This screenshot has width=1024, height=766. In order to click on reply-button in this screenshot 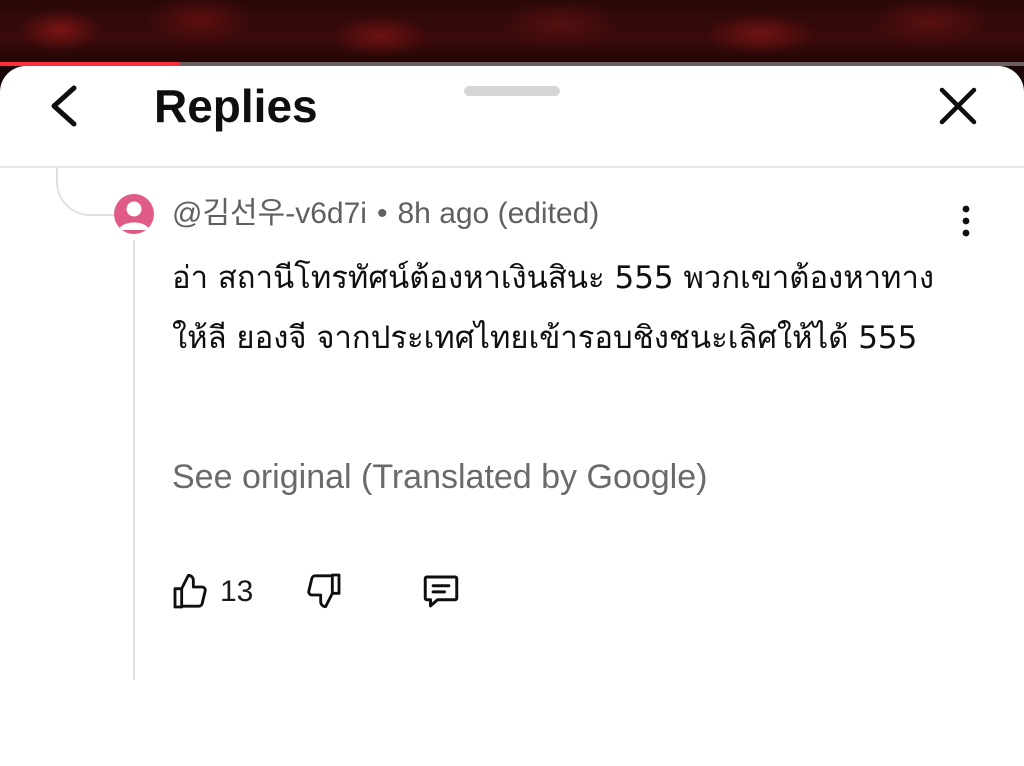, I will do `click(442, 592)`.